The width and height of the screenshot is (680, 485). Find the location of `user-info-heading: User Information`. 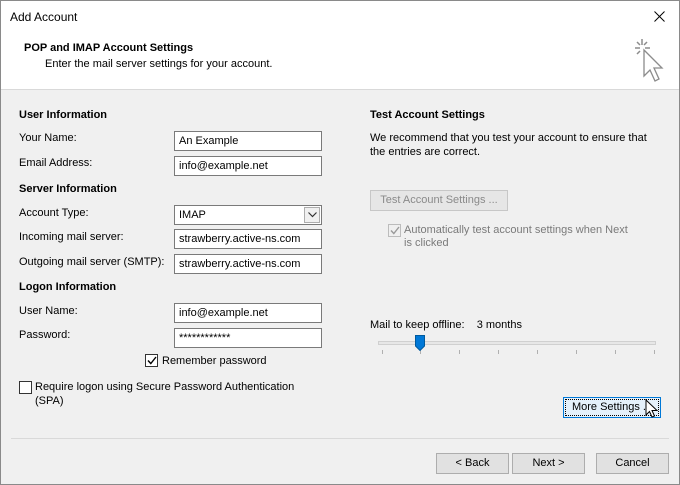

user-info-heading: User Information is located at coordinates (63, 115).